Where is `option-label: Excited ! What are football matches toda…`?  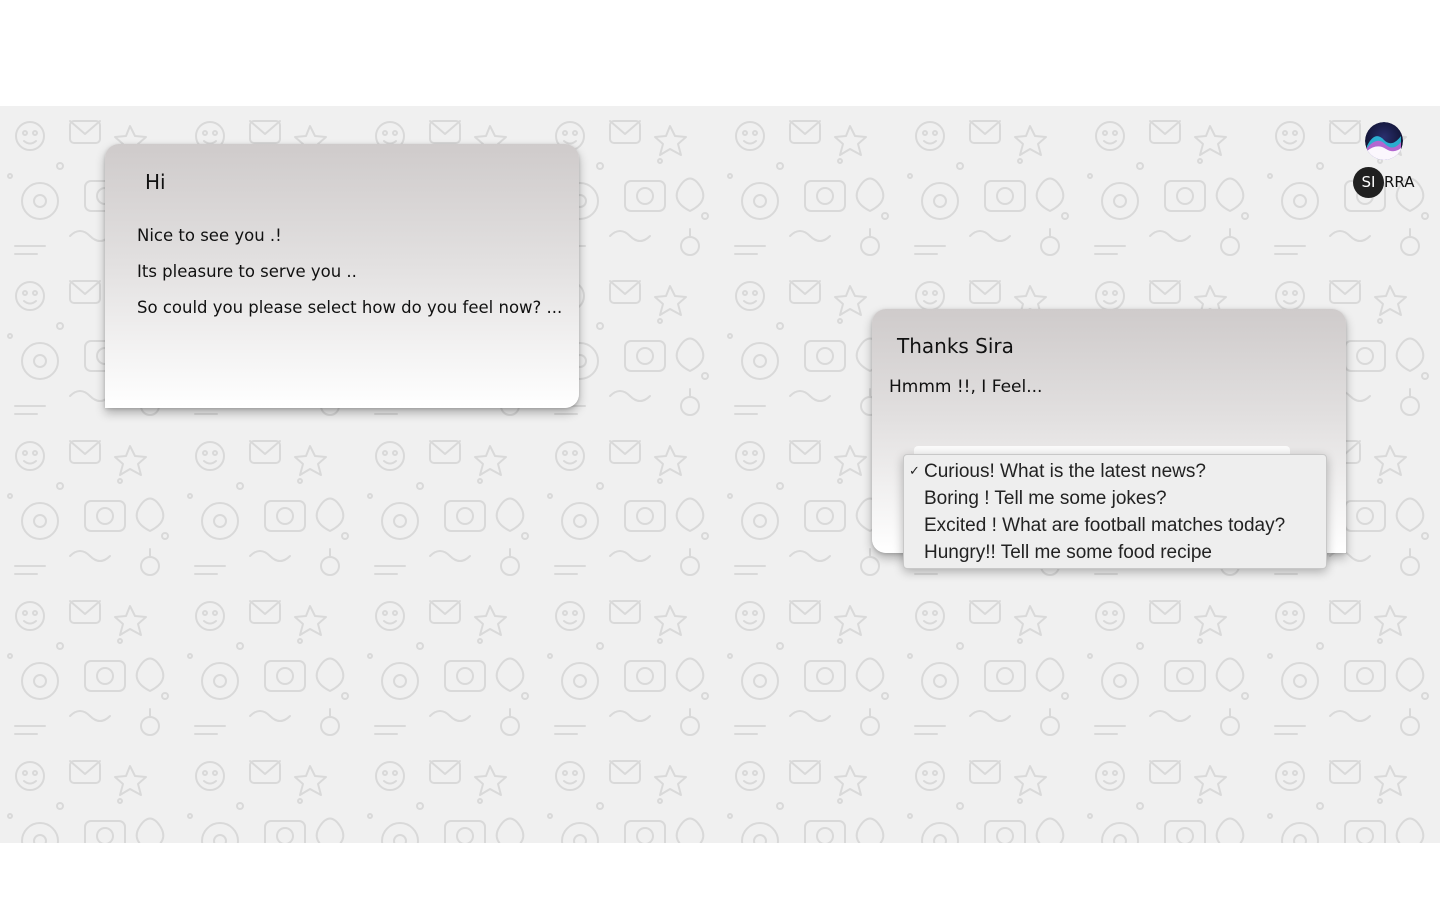 option-label: Excited ! What are football matches toda… is located at coordinates (1105, 525).